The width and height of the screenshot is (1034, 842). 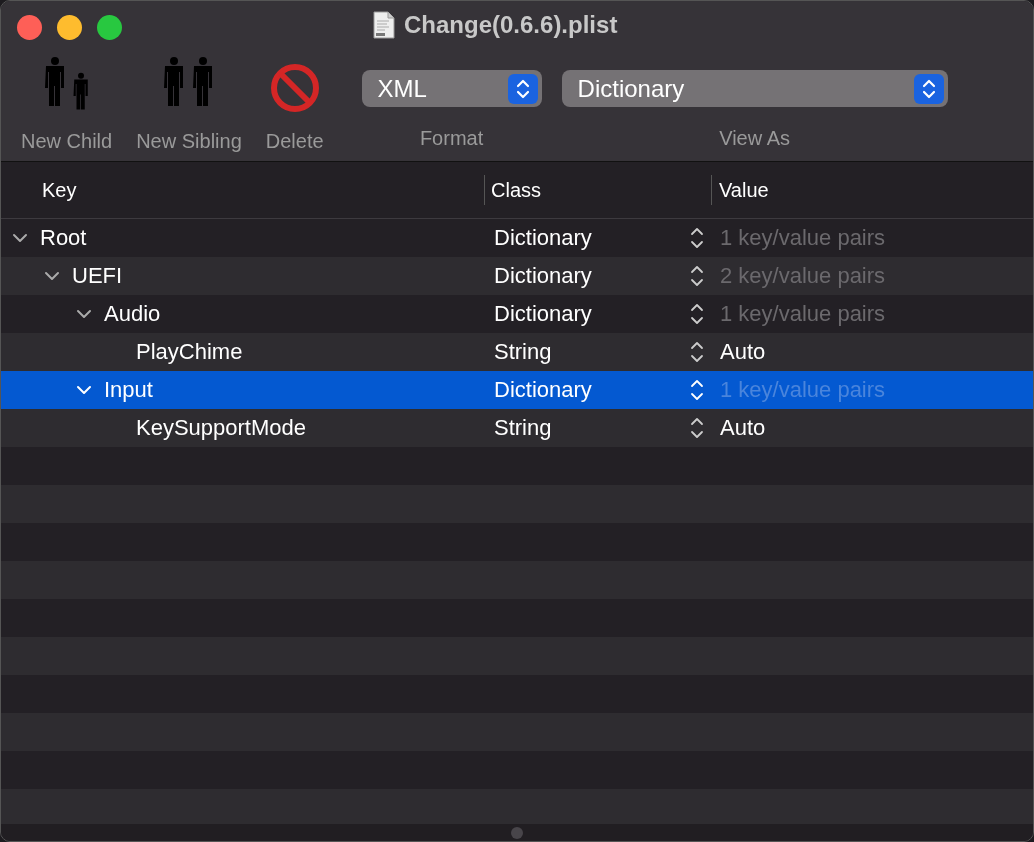 I want to click on new-sibling-button: New Sibling, so click(x=189, y=103).